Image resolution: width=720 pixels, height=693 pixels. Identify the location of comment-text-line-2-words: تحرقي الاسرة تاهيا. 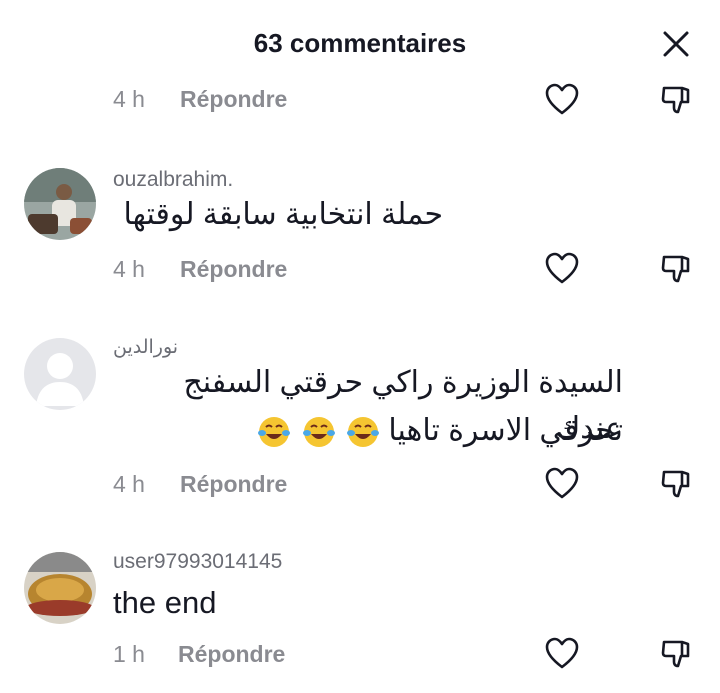
(505, 430).